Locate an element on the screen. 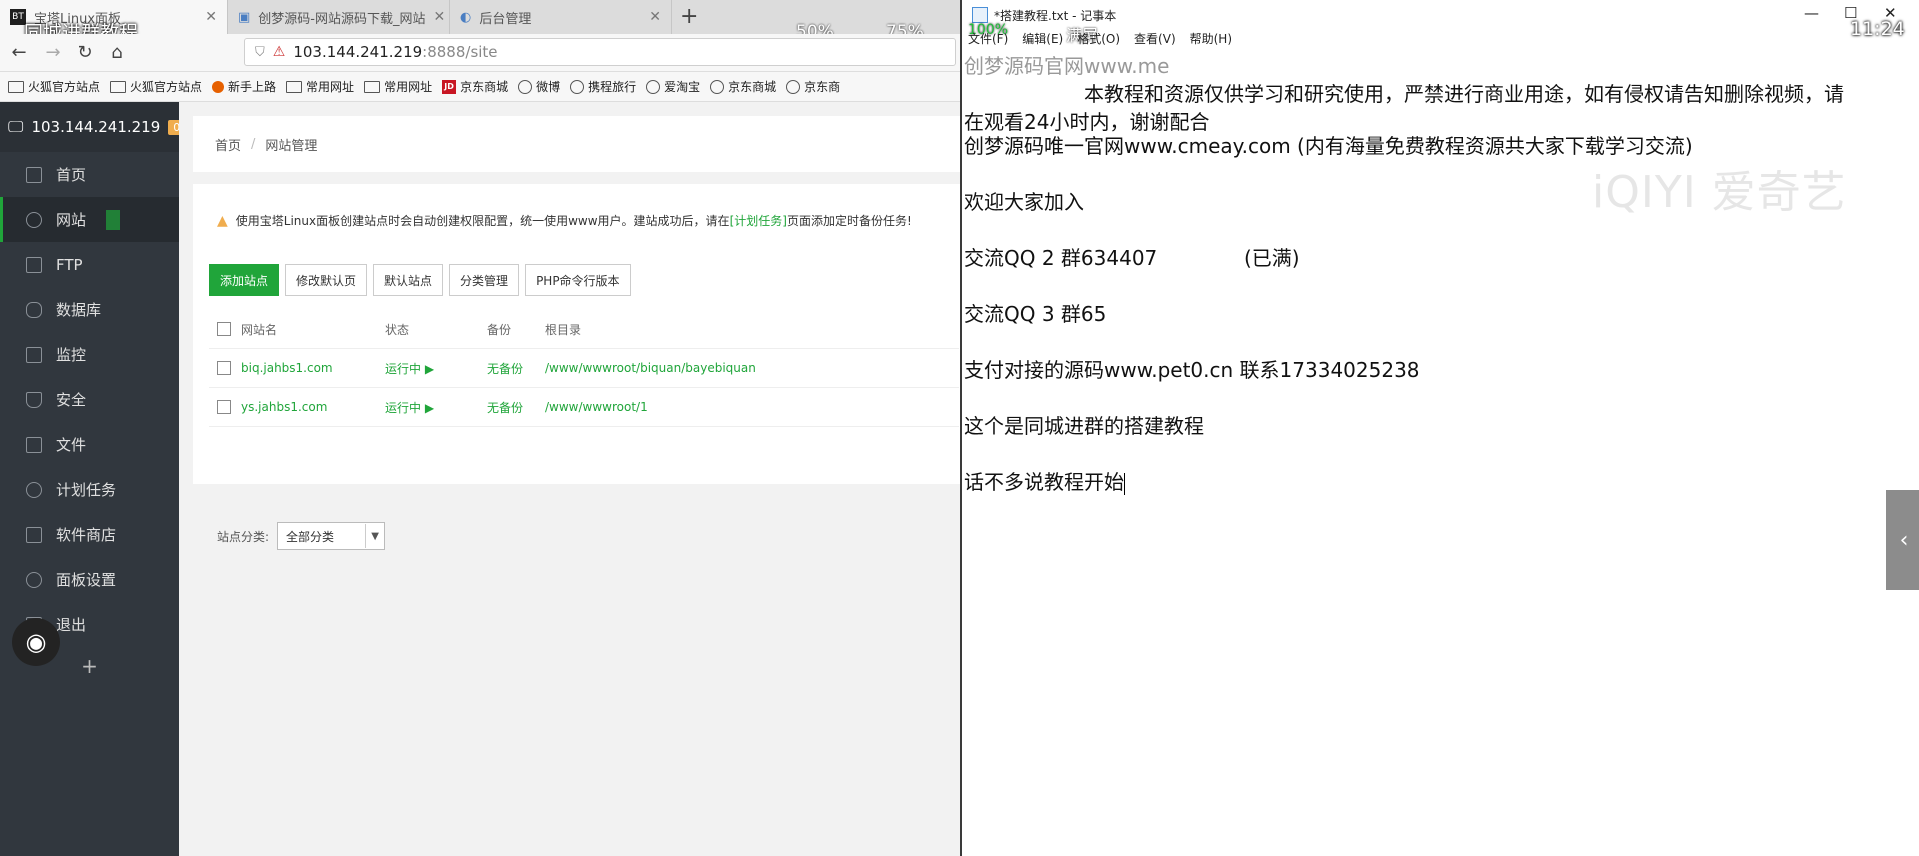  breadcrumb-home: 首页 is located at coordinates (228, 144).